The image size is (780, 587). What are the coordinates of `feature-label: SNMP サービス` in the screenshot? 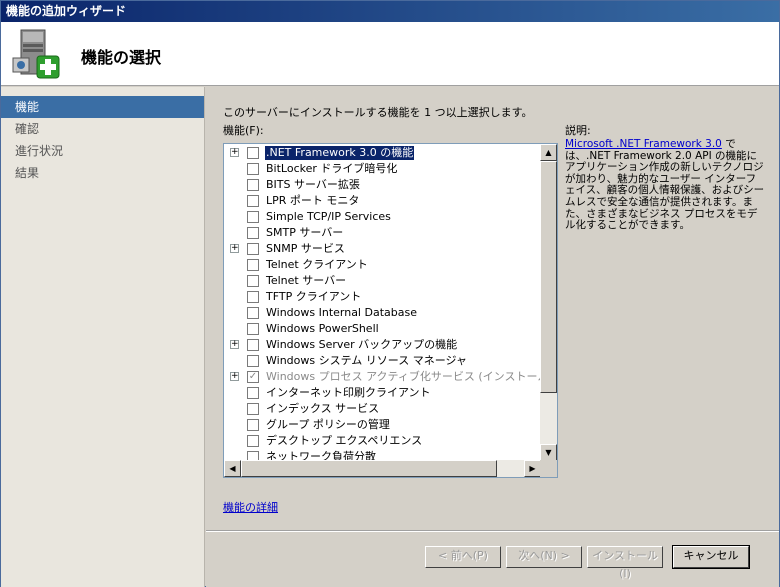 It's located at (305, 248).